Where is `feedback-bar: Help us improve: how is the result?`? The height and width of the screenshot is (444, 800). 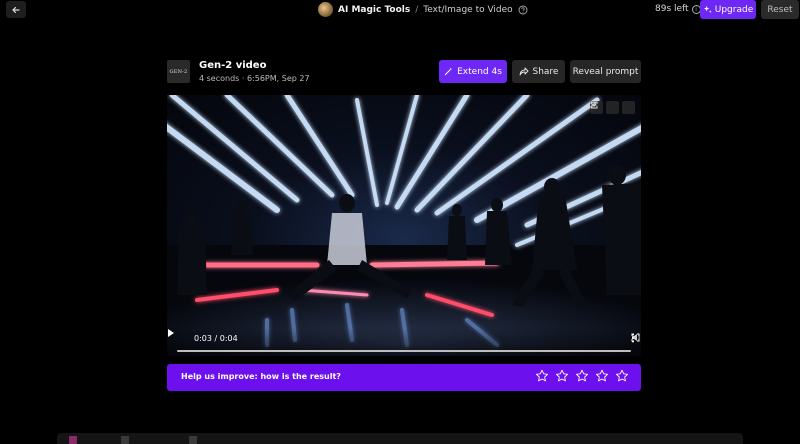 feedback-bar: Help us improve: how is the result? is located at coordinates (404, 377).